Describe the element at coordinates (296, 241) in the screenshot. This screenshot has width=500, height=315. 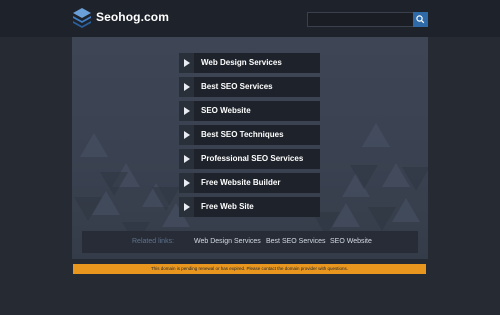
I see `related-link-best-seo-services: Best SEO Services` at that location.